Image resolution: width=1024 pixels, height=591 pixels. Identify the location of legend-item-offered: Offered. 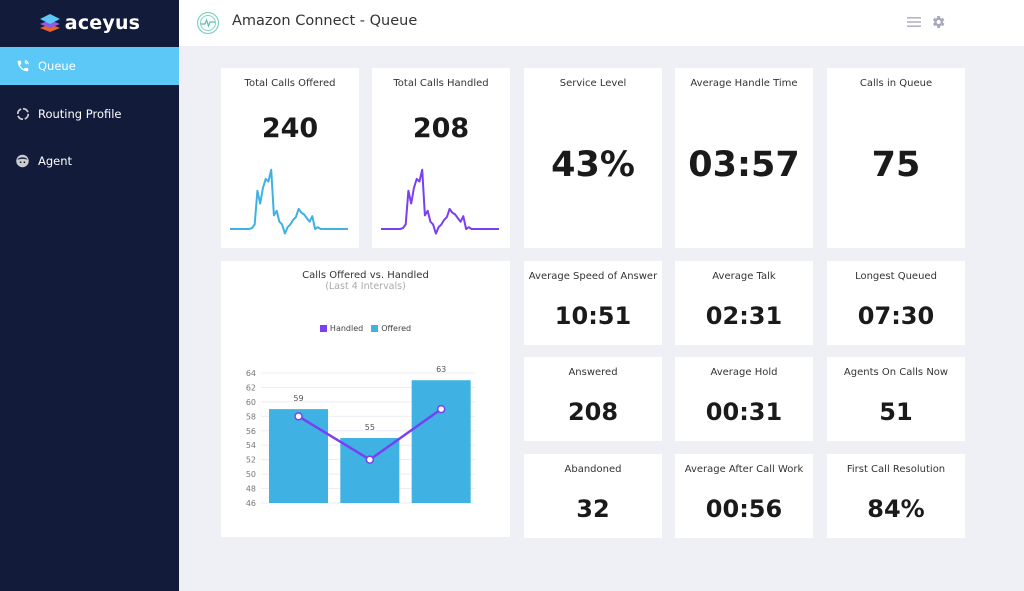
(391, 328).